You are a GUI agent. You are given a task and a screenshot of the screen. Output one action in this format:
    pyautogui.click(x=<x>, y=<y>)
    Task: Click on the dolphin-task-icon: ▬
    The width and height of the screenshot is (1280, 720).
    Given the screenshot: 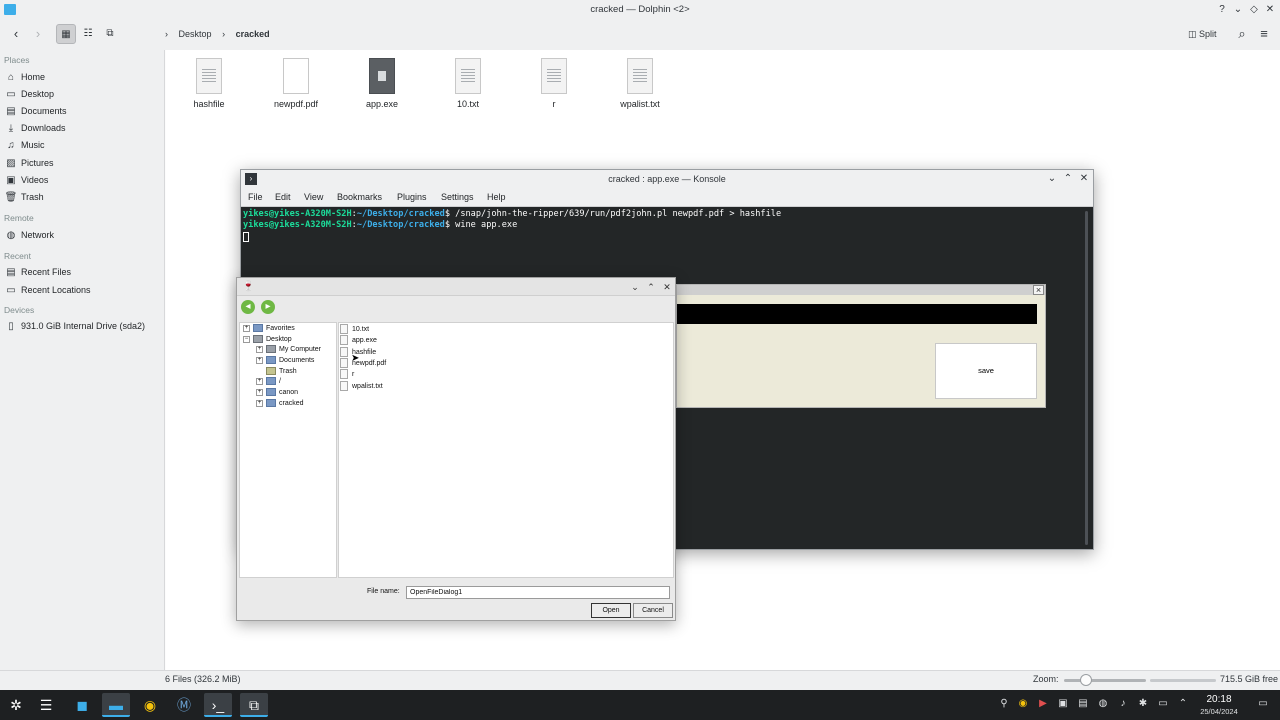 What is the action you would take?
    pyautogui.click(x=116, y=705)
    